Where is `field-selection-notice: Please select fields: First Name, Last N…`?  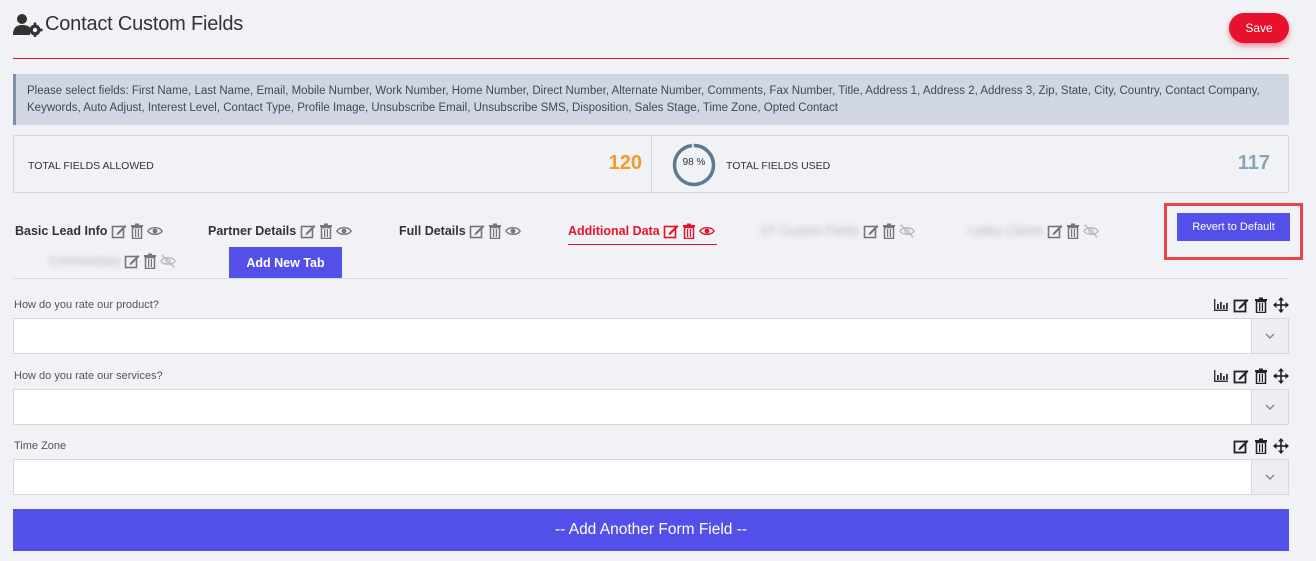 field-selection-notice: Please select fields: First Name, Last N… is located at coordinates (651, 99).